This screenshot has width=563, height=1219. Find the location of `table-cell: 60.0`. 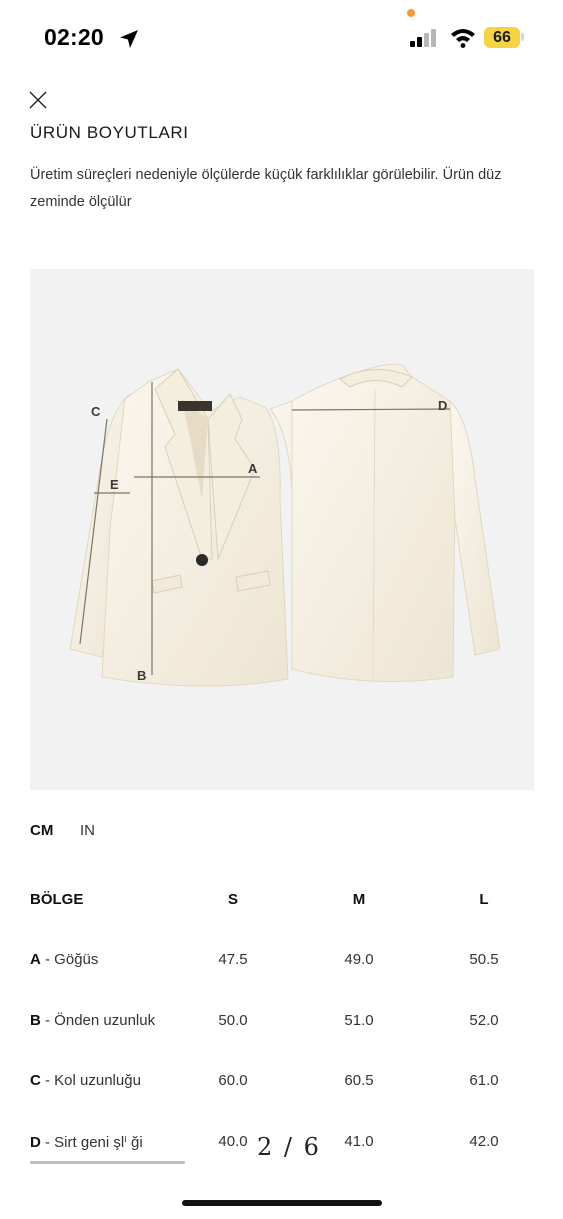

table-cell: 60.0 is located at coordinates (233, 1080).